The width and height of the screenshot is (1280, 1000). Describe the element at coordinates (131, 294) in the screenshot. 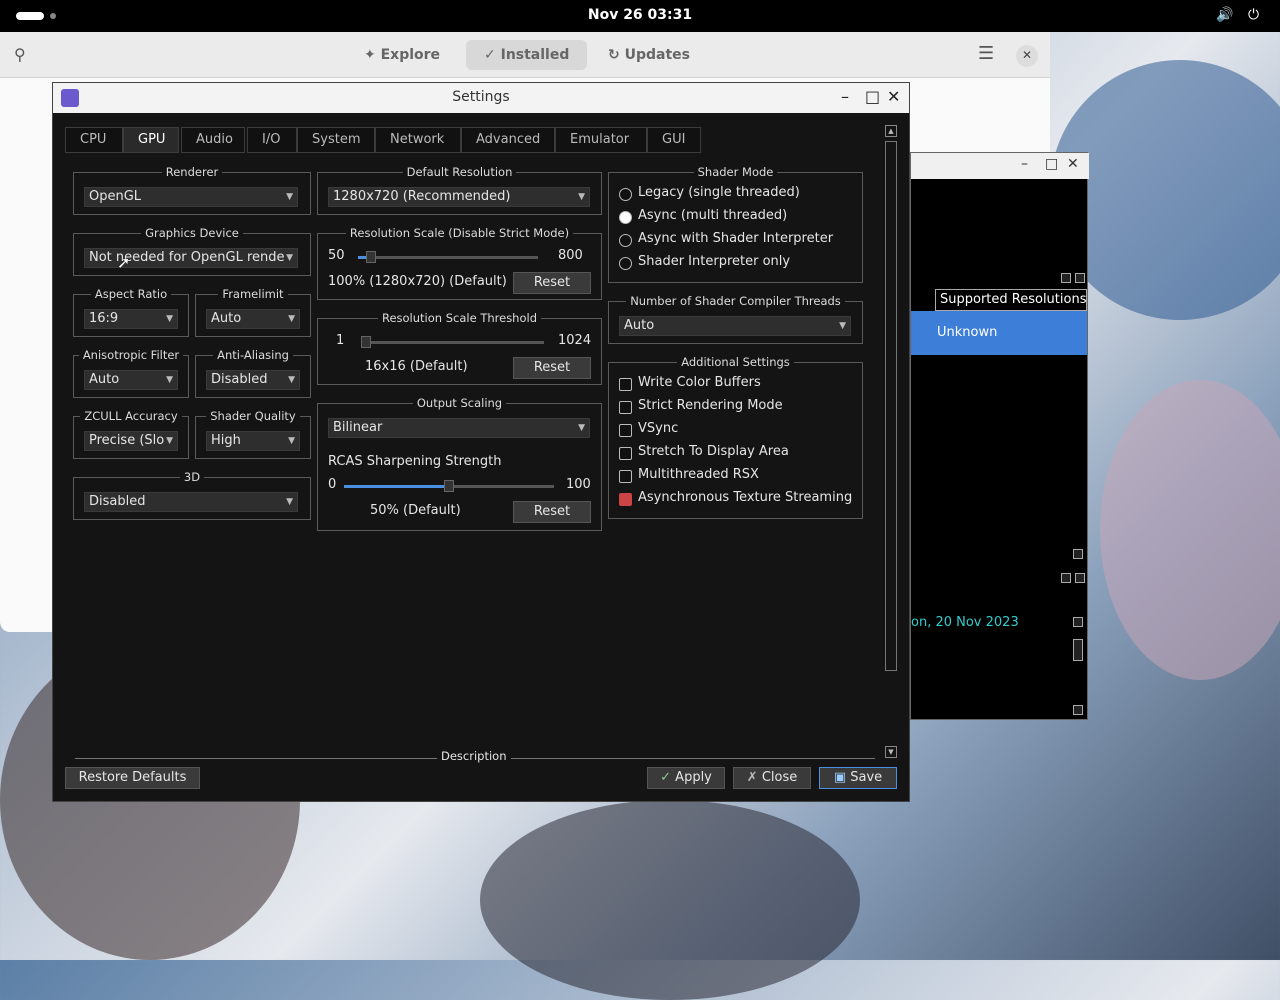

I see `group-label: Aspect Ratio` at that location.